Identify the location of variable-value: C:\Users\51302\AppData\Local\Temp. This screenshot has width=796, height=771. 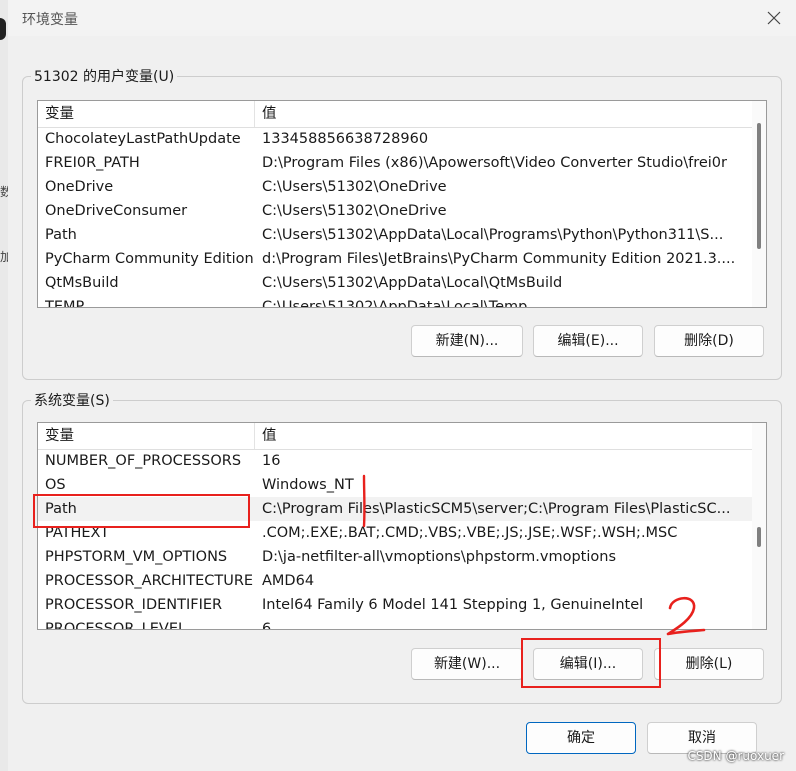
(395, 303).